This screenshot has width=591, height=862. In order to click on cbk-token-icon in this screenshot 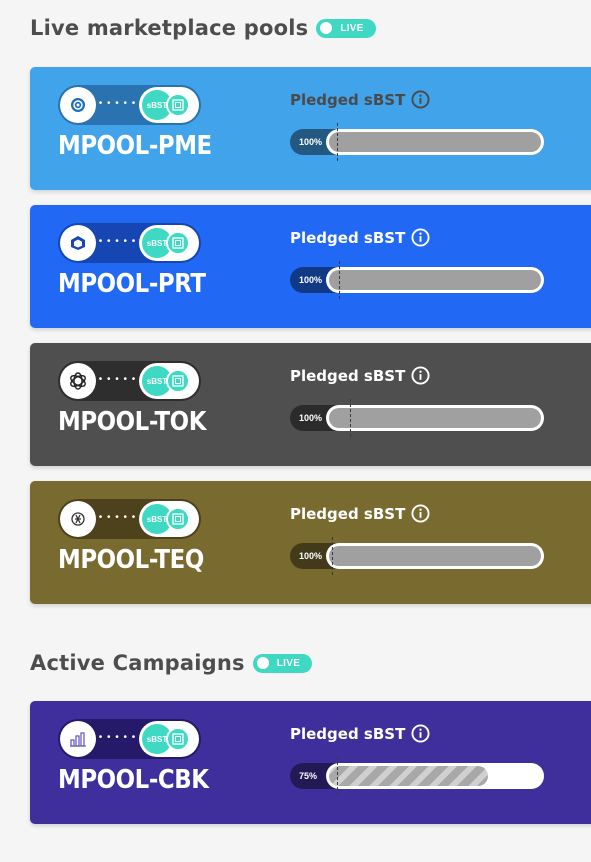, I will do `click(78, 739)`.